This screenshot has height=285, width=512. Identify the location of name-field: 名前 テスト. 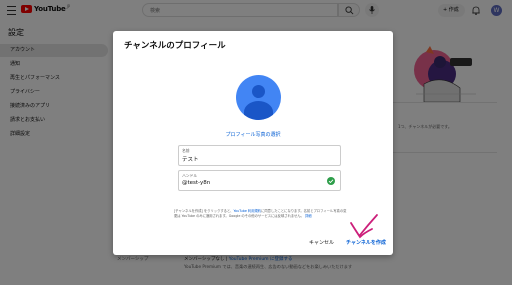
(259, 155).